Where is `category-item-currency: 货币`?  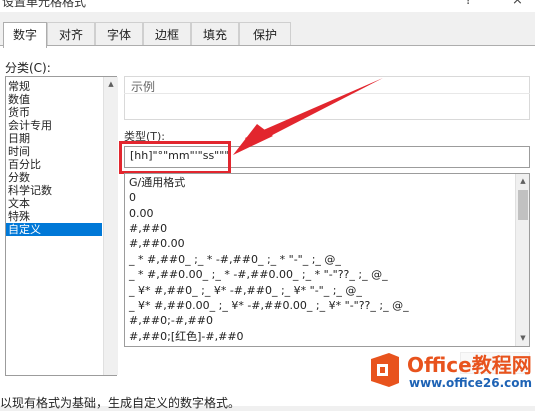
category-item-currency: 货币 is located at coordinates (54, 112).